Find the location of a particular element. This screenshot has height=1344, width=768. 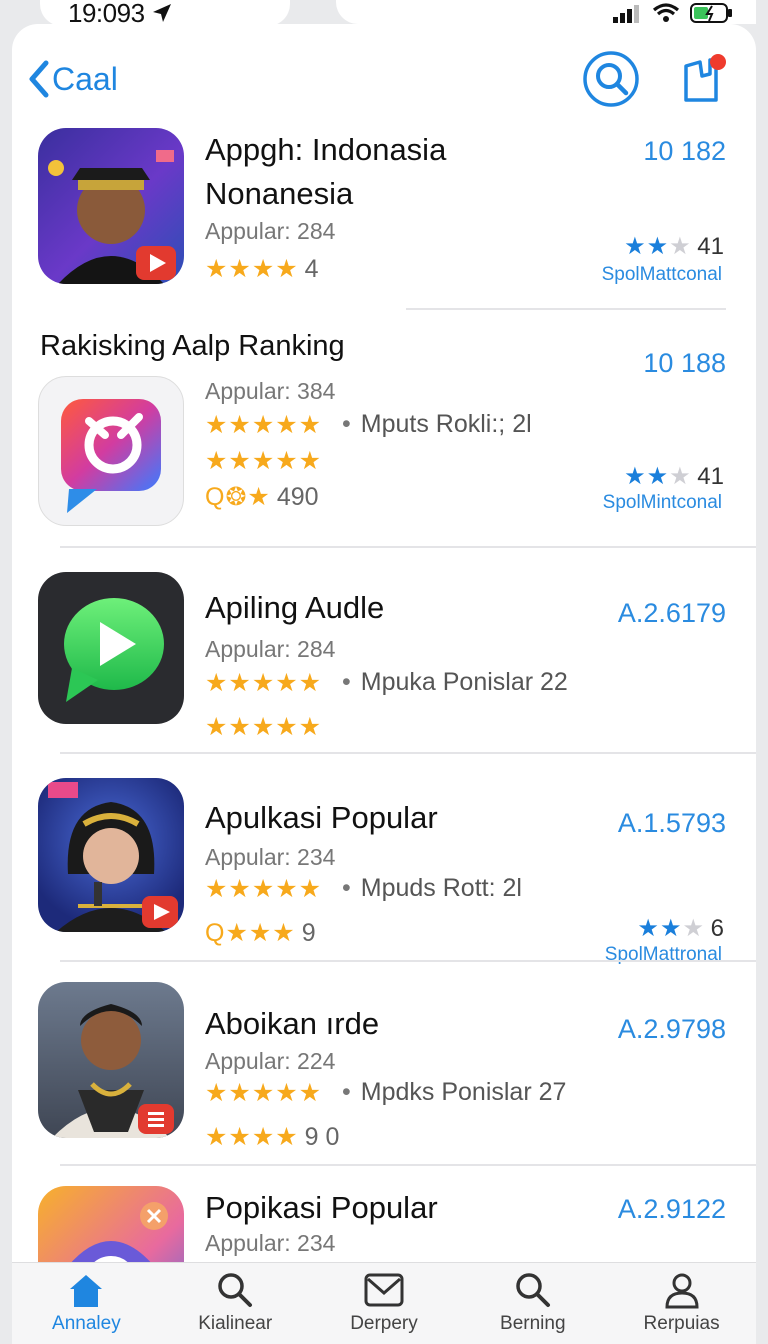

chevron-left-icon is located at coordinates (39, 79).